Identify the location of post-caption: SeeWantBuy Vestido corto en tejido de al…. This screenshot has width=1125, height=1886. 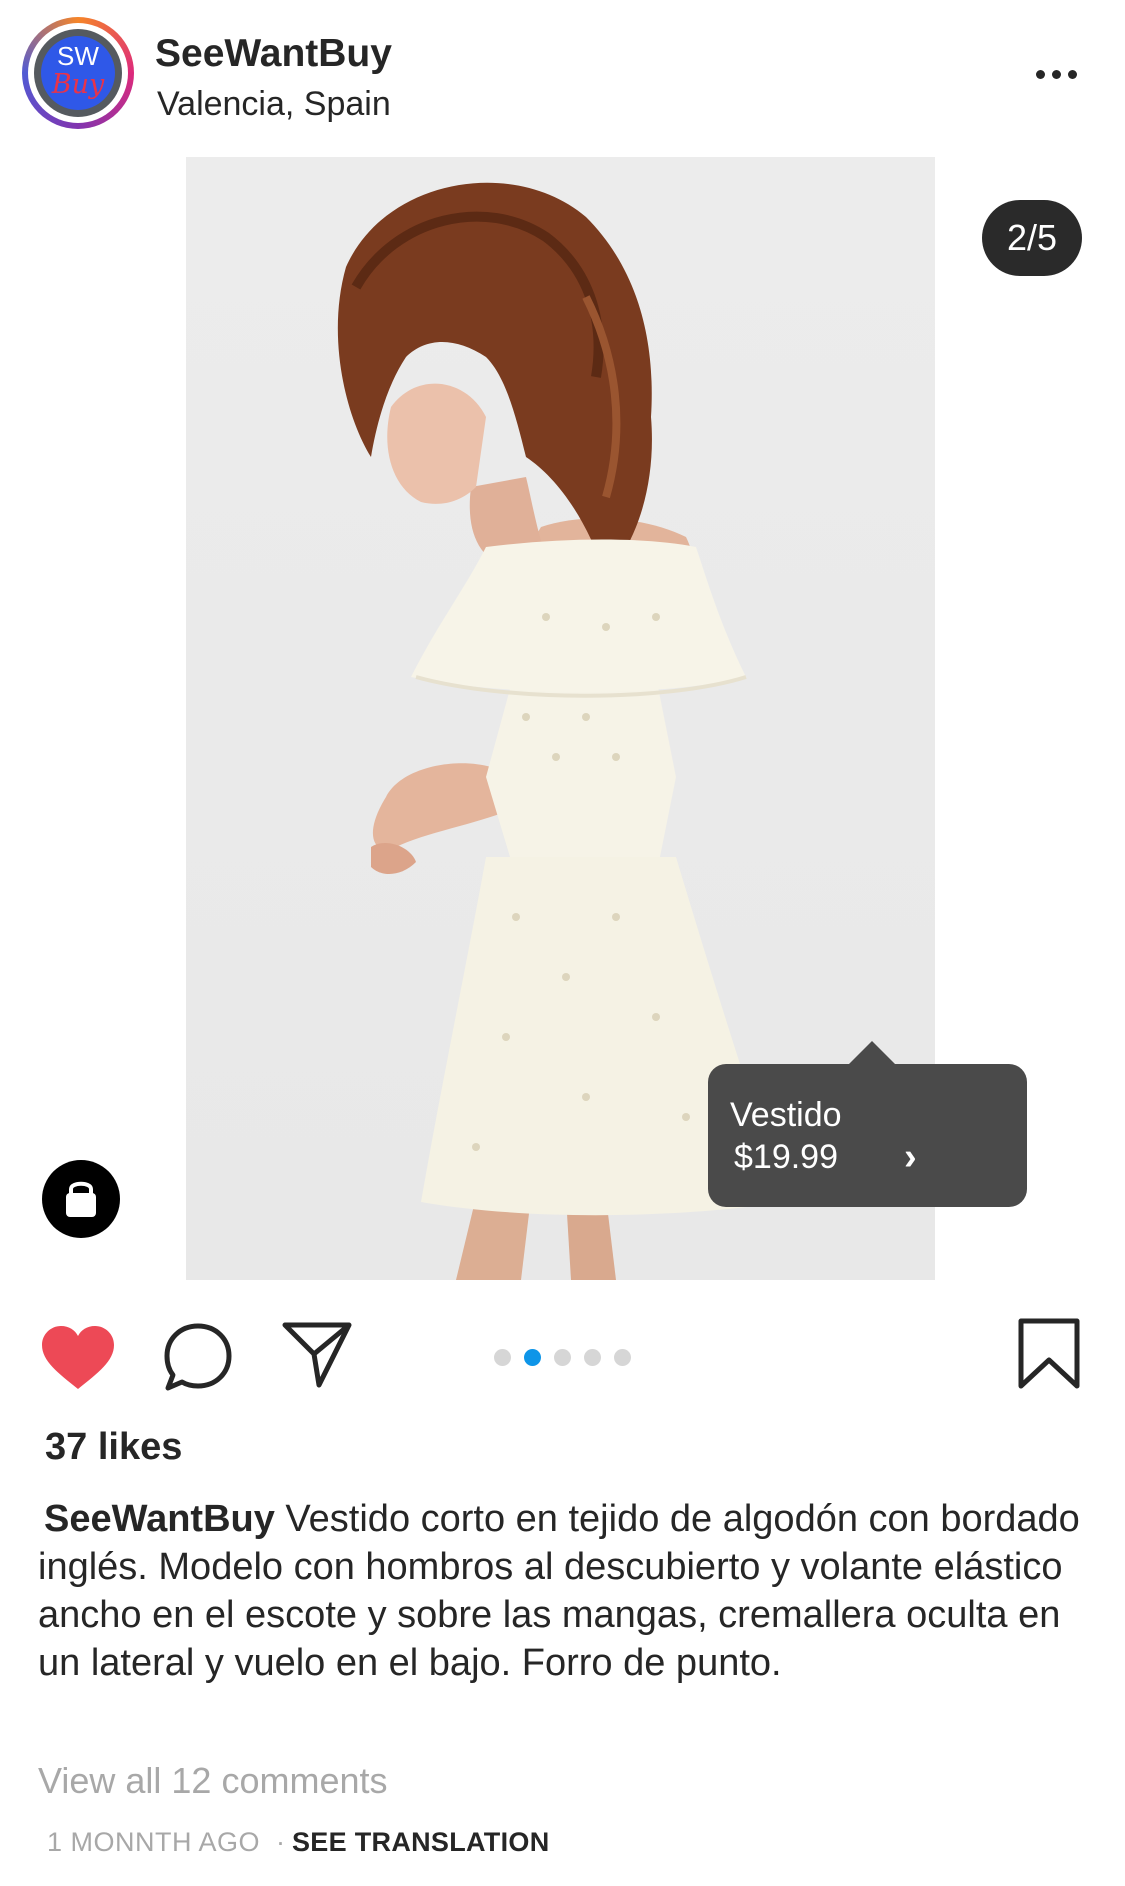
(568, 1591).